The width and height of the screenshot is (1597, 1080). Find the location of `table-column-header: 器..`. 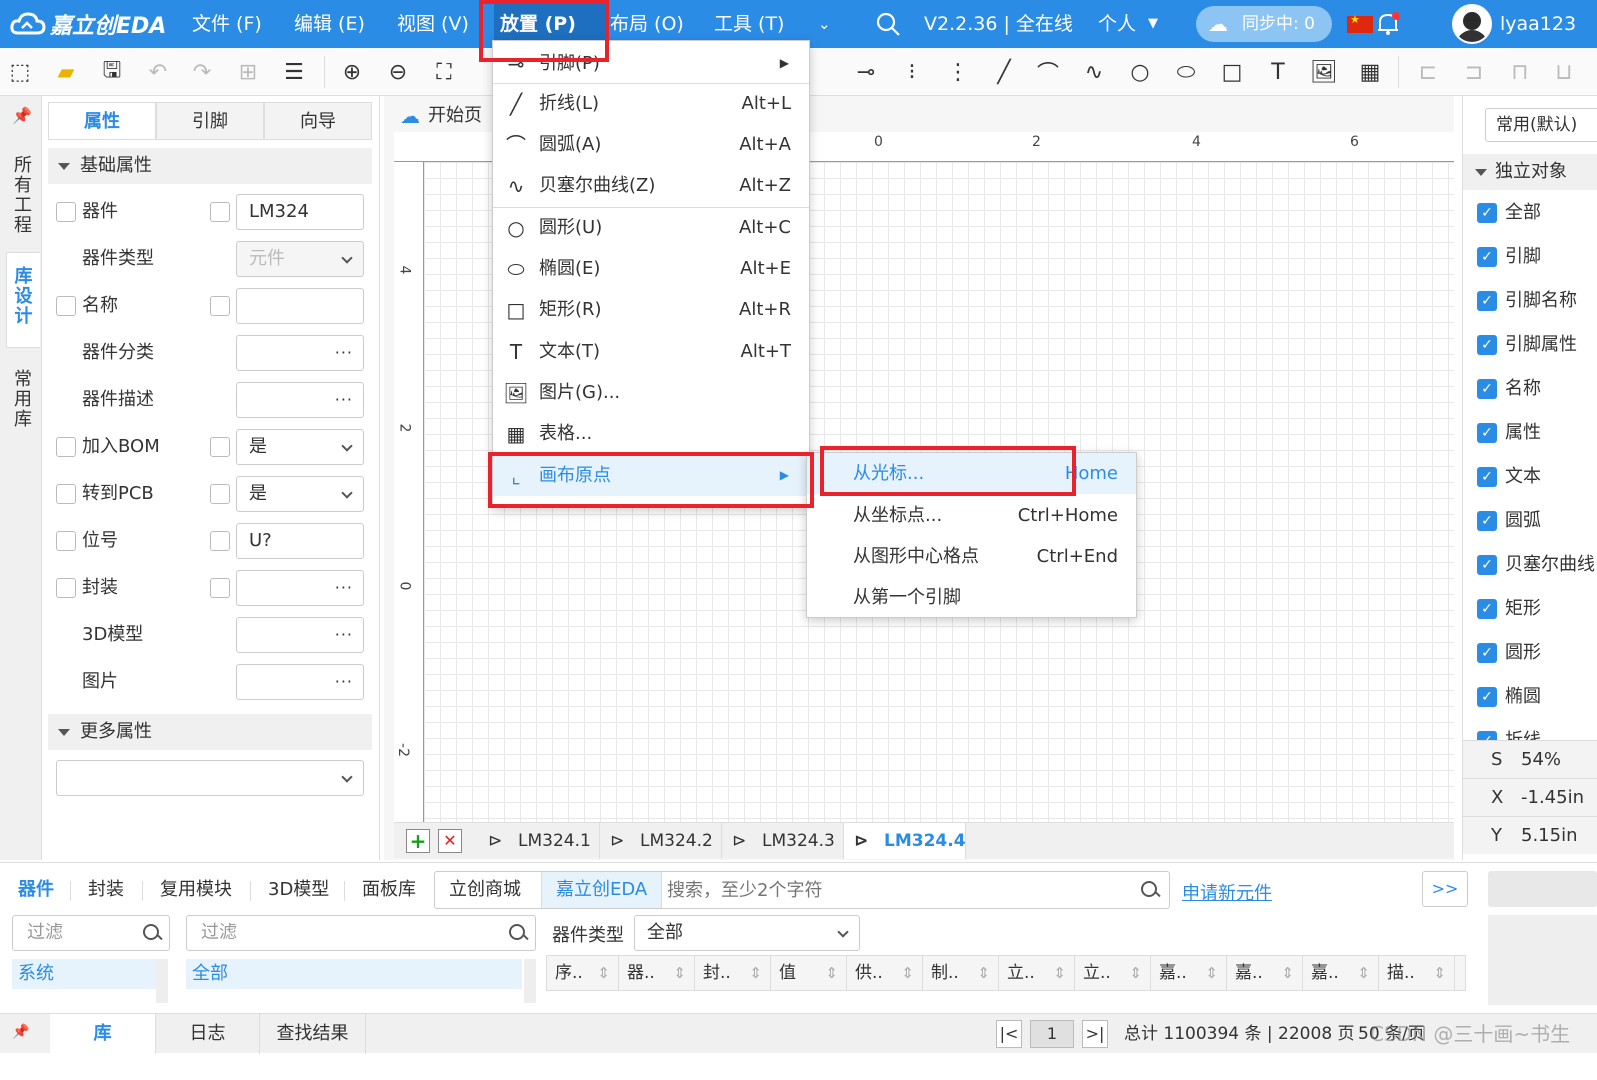

table-column-header: 器.. is located at coordinates (657, 973).